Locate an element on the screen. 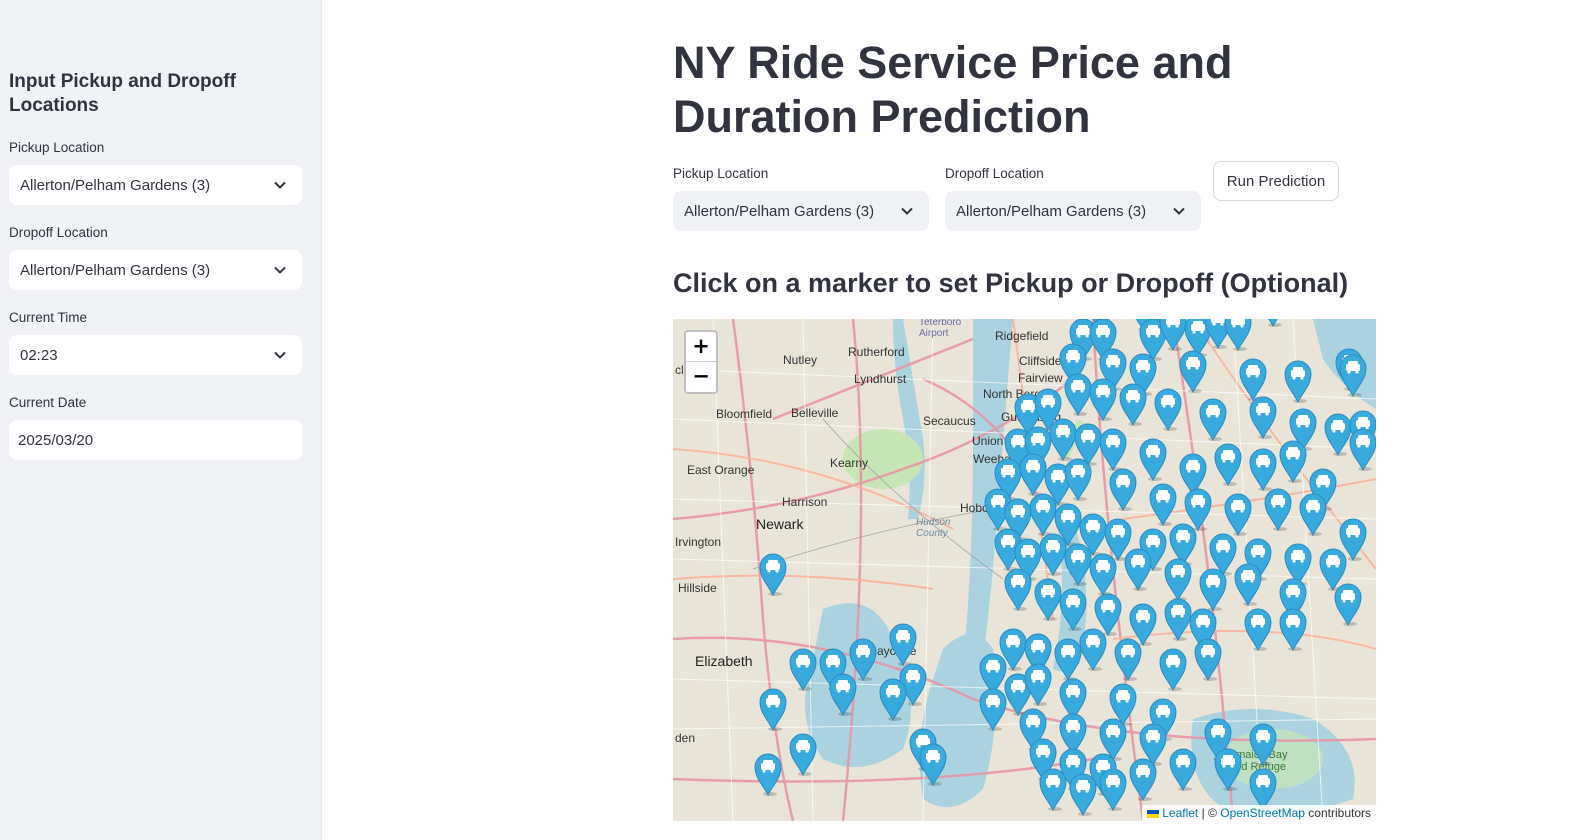  place-label: Harrison is located at coordinates (805, 502).